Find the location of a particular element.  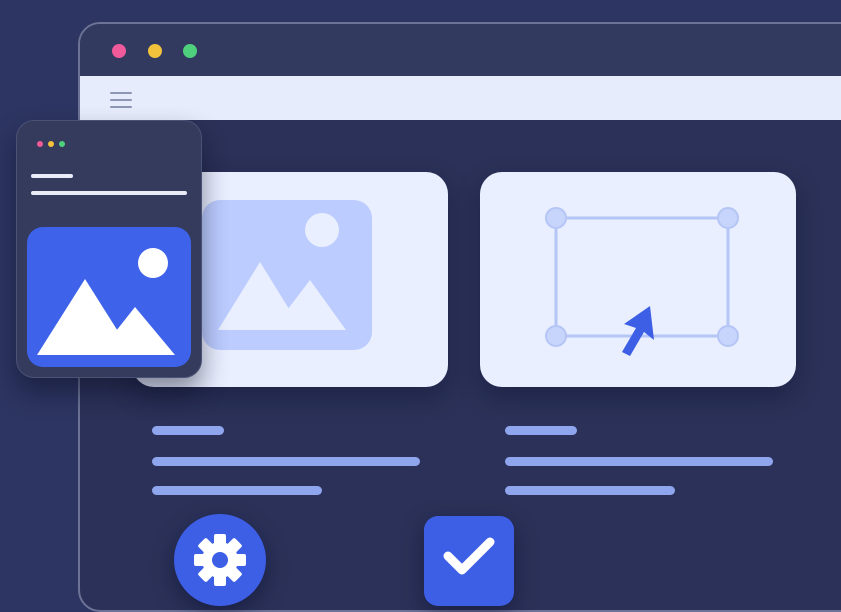

title-bar is located at coordinates (460, 50).